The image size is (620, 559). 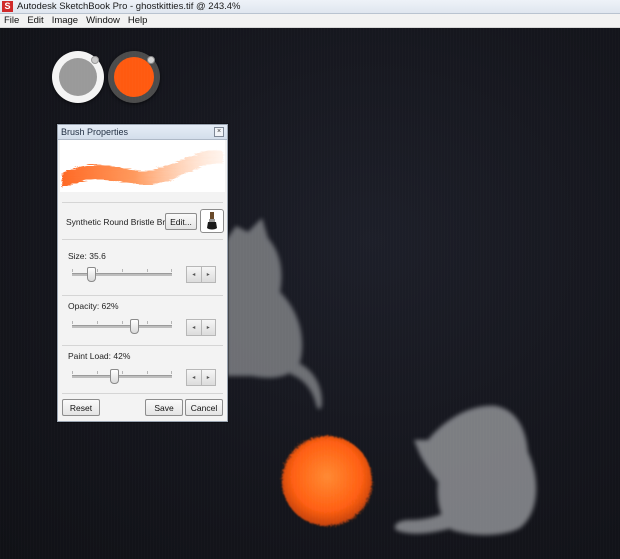 I want to click on brush-stroke-preview, so click(x=142, y=166).